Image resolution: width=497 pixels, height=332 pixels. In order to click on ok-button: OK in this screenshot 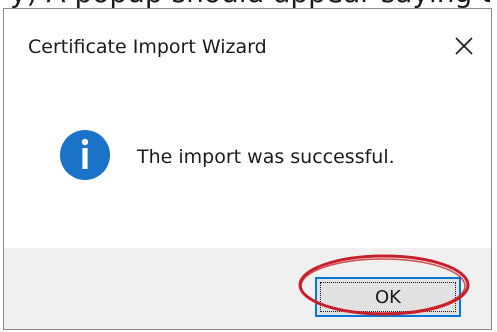, I will do `click(388, 297)`.